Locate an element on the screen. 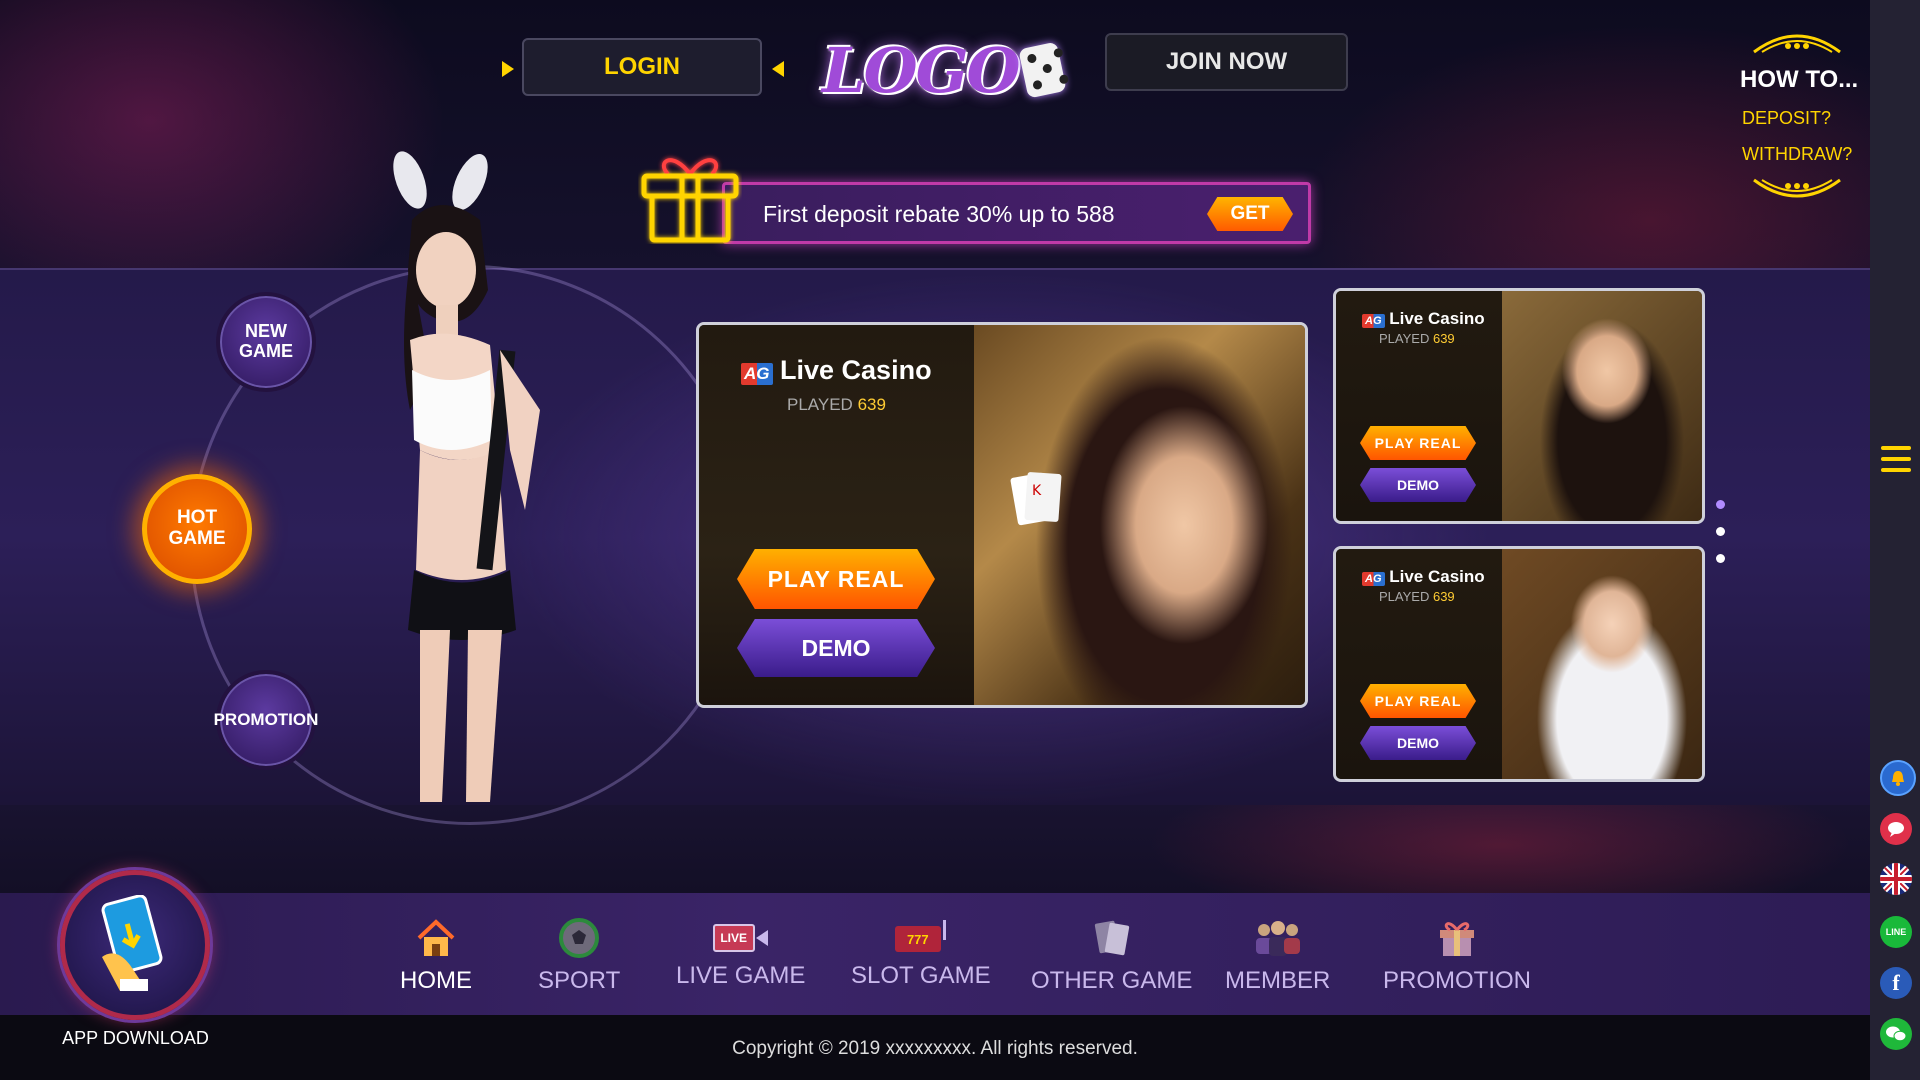 This screenshot has height=1080, width=1920. carousel-pagination is located at coordinates (1721, 540).